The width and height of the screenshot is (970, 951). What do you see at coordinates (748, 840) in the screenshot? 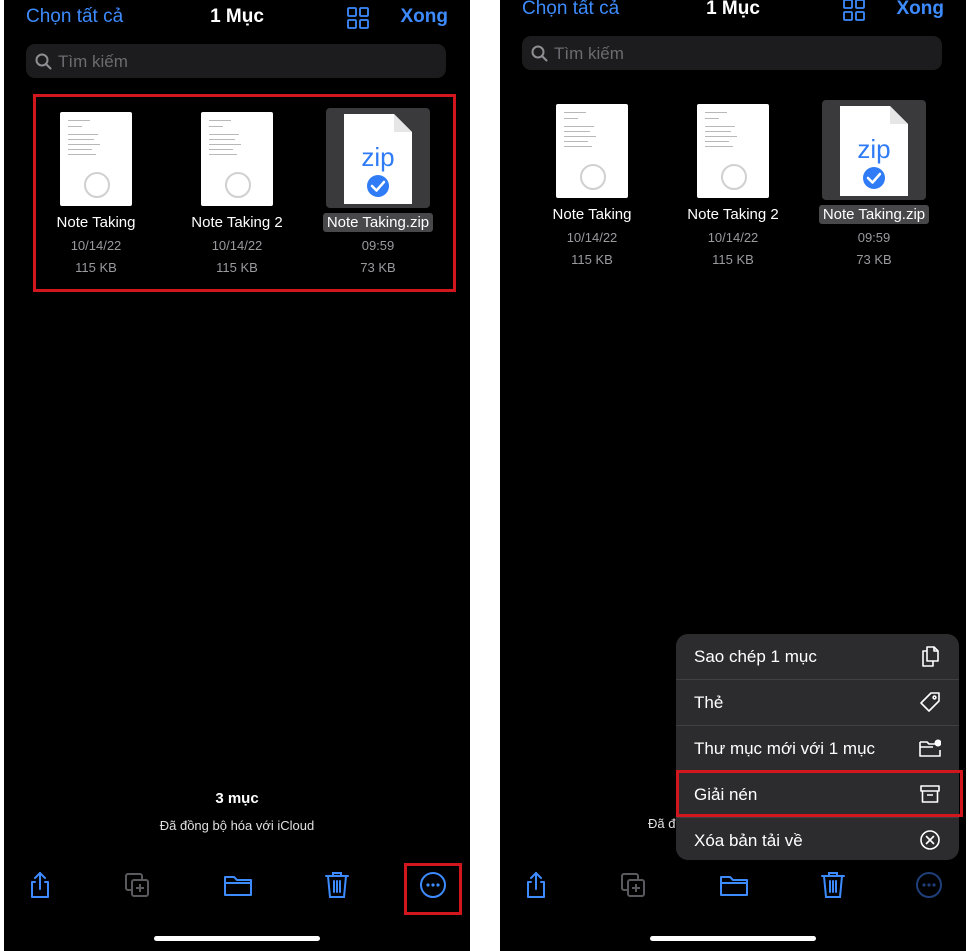
I see `menu-item-label: Xóa bản tải về` at bounding box center [748, 840].